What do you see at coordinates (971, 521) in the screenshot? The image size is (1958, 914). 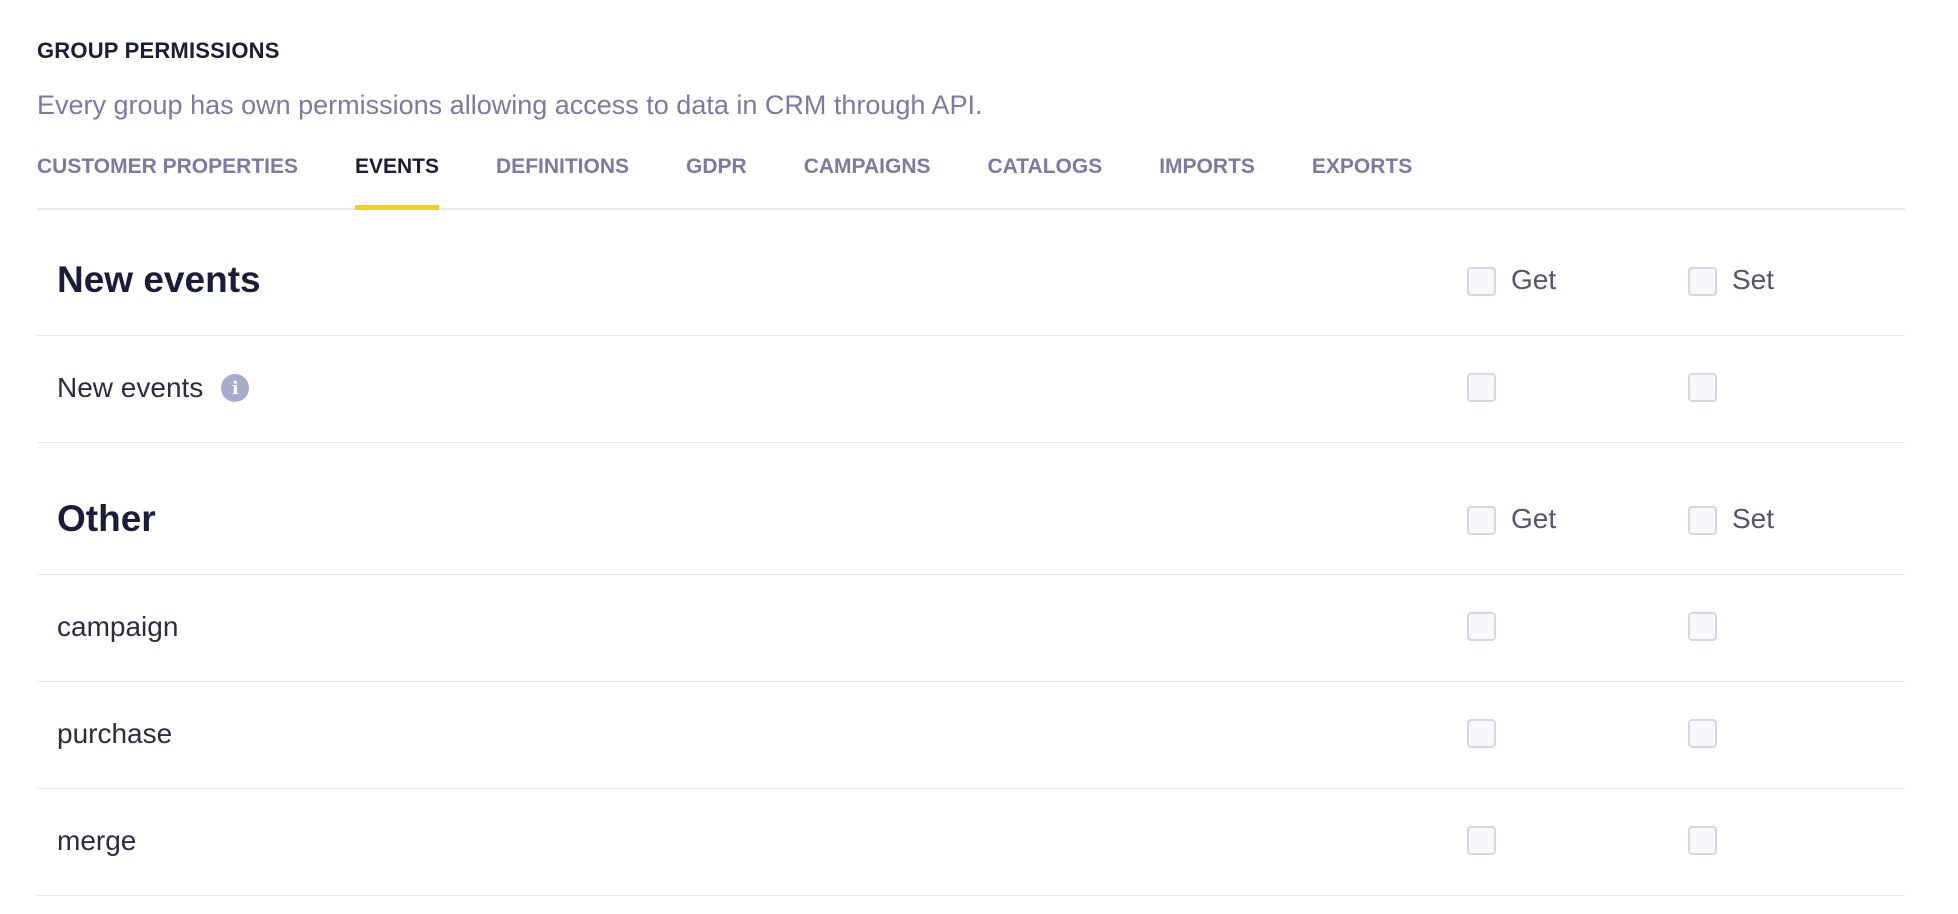 I see `section-header-other: Other Get Set` at bounding box center [971, 521].